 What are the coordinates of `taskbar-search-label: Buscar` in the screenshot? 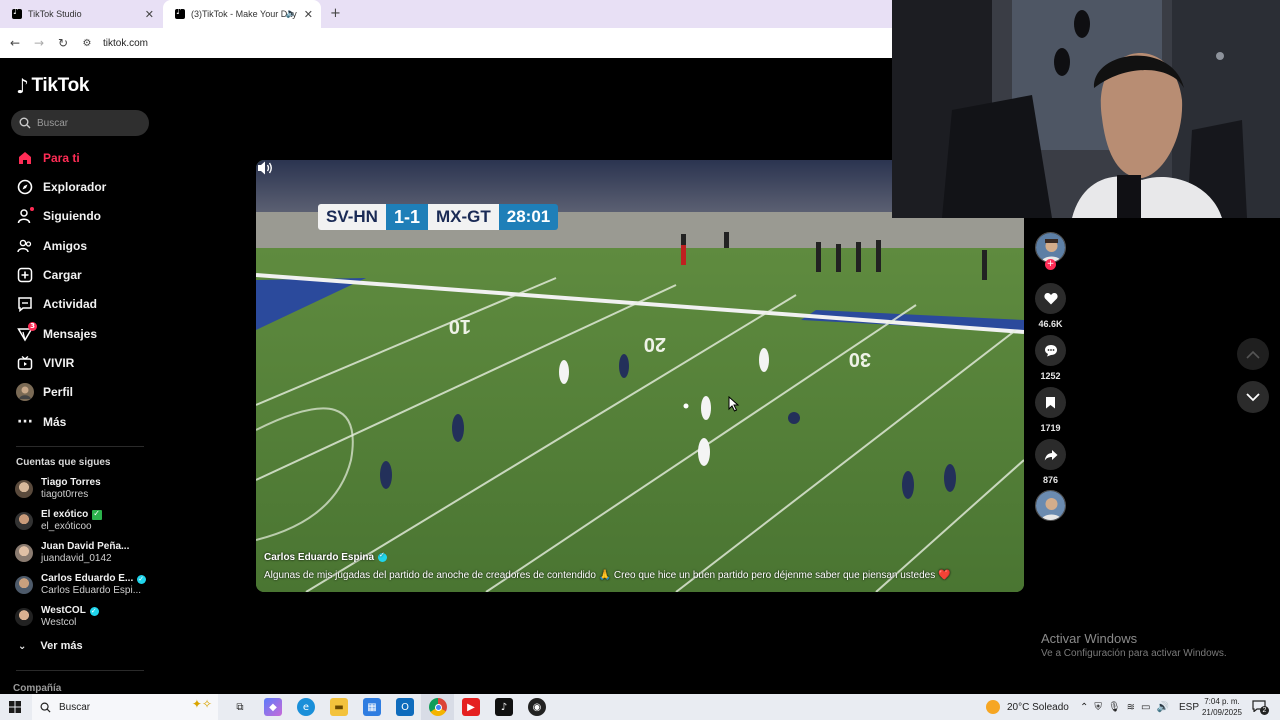 It's located at (75, 707).